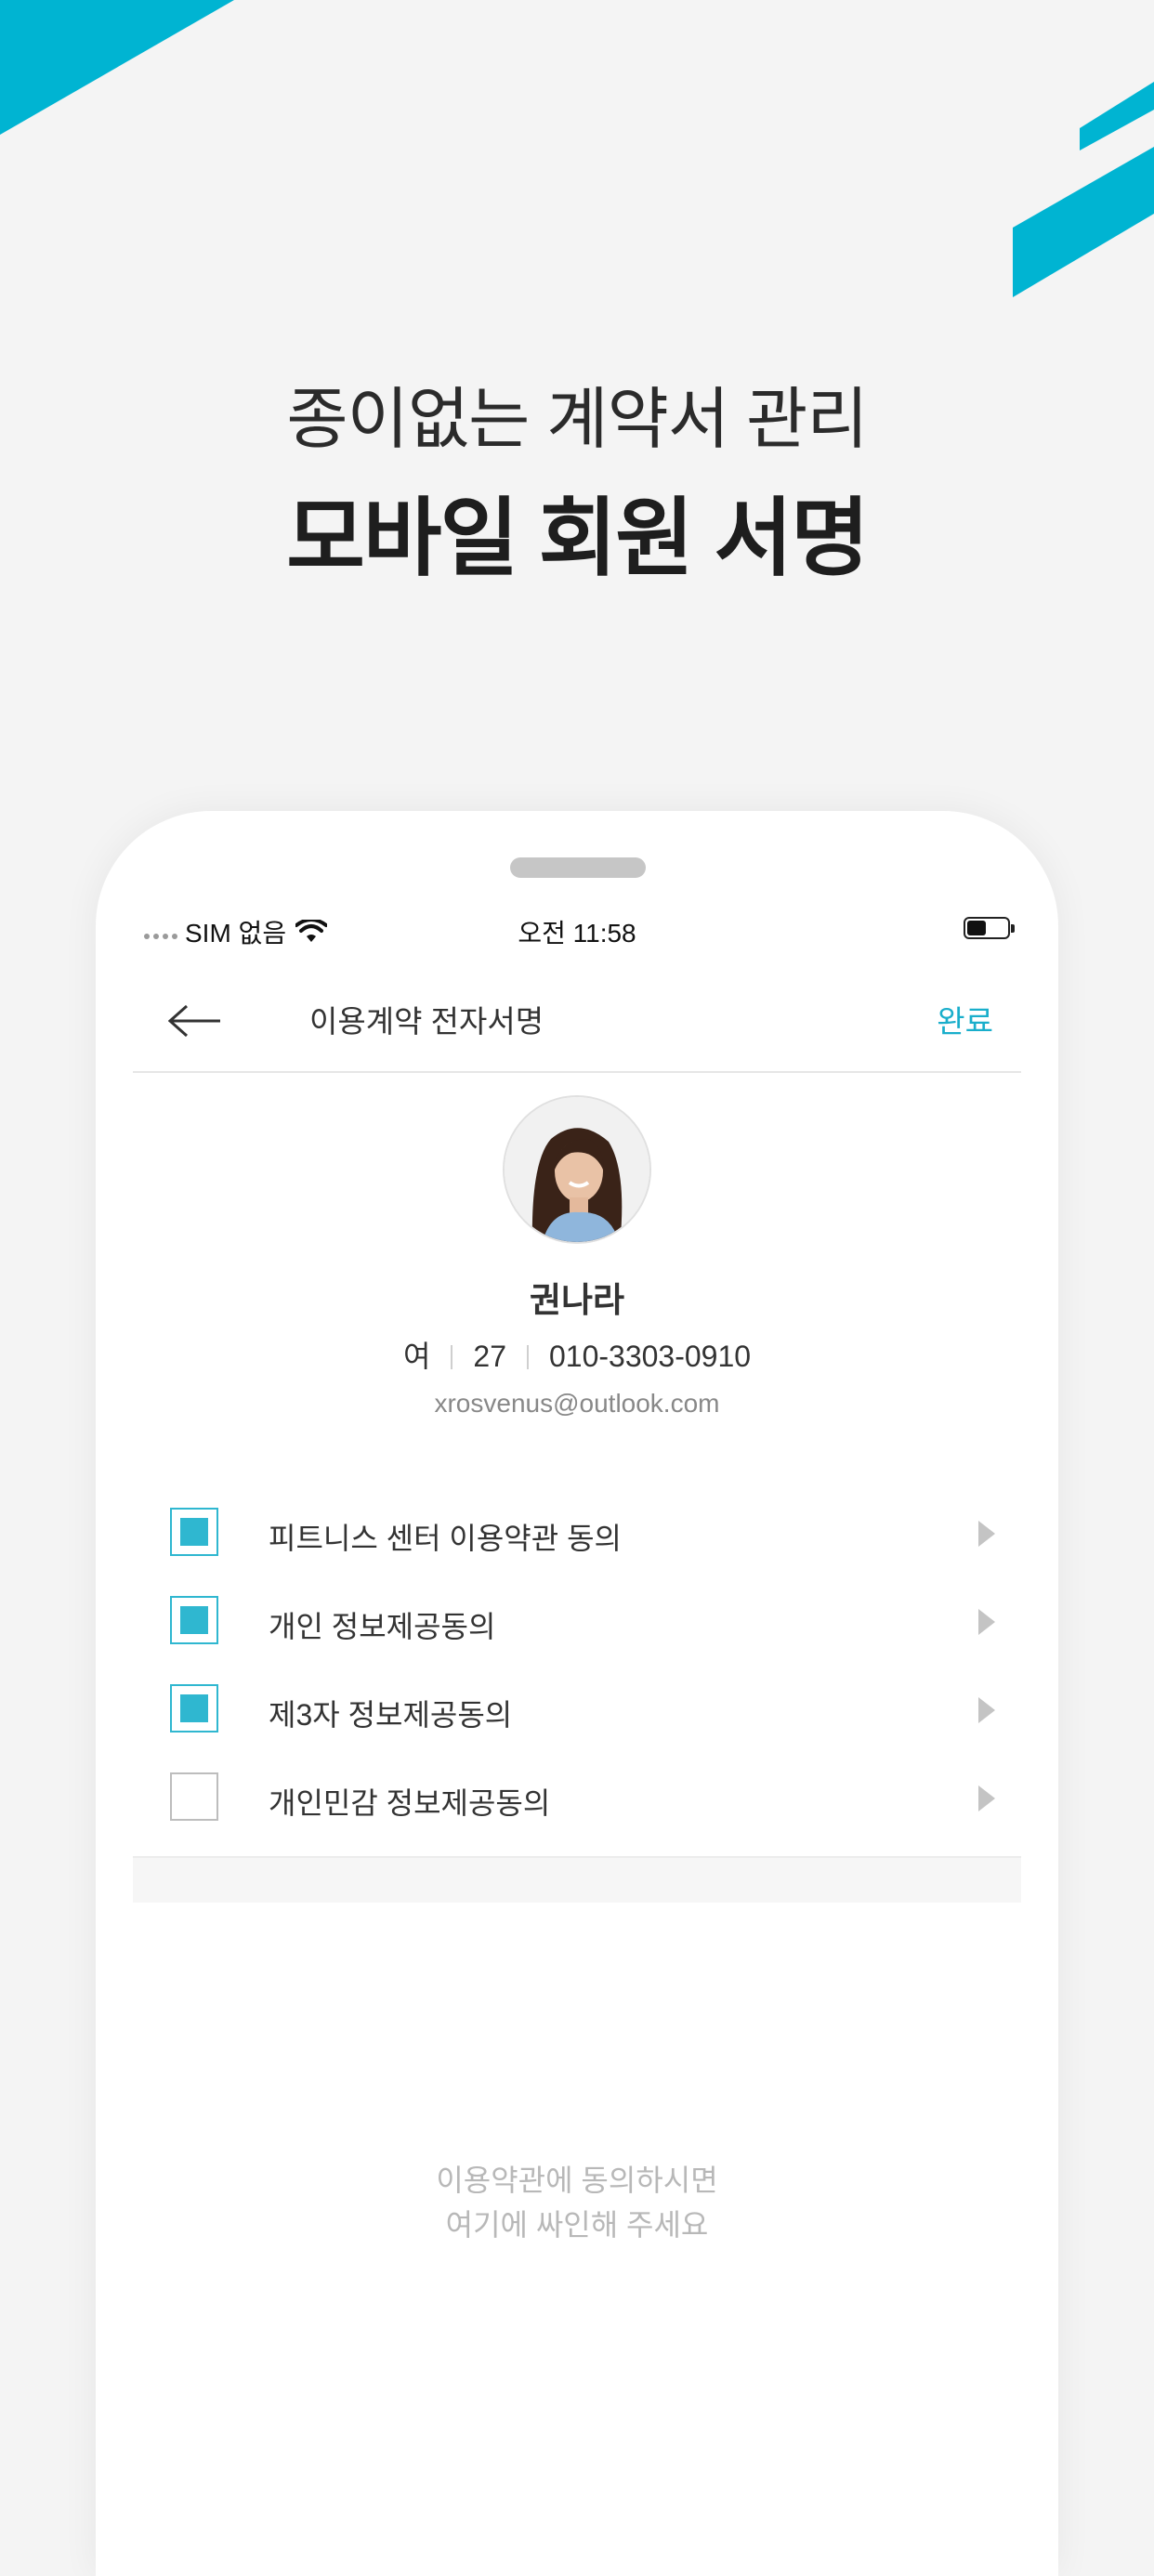 The width and height of the screenshot is (1154, 2576). Describe the element at coordinates (965, 1019) in the screenshot. I see `done-button: 완료` at that location.